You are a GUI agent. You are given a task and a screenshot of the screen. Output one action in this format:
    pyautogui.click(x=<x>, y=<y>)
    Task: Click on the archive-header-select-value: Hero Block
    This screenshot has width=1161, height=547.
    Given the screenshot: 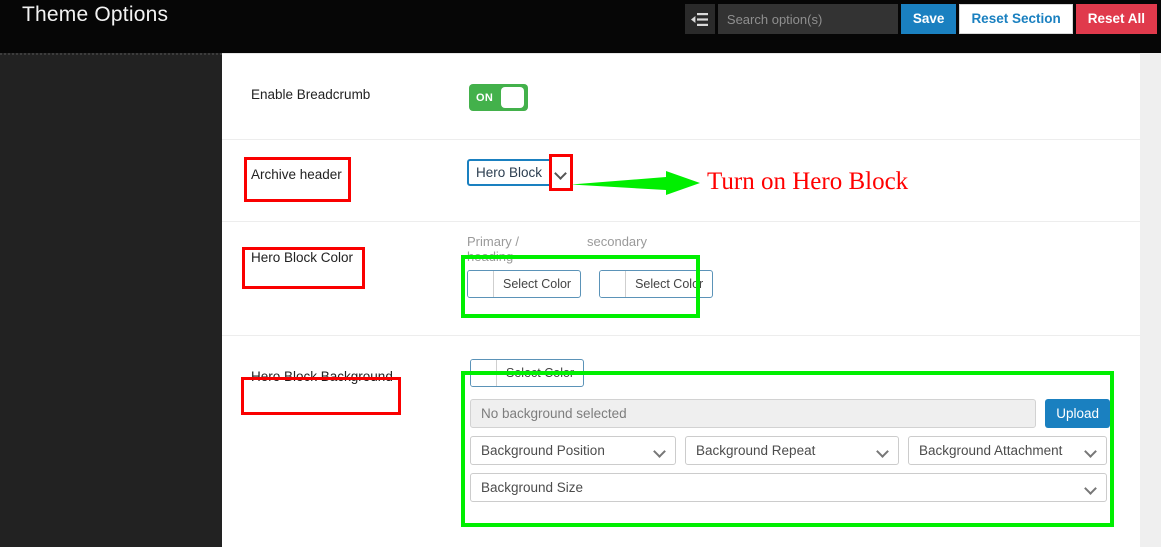 What is the action you would take?
    pyautogui.click(x=509, y=172)
    